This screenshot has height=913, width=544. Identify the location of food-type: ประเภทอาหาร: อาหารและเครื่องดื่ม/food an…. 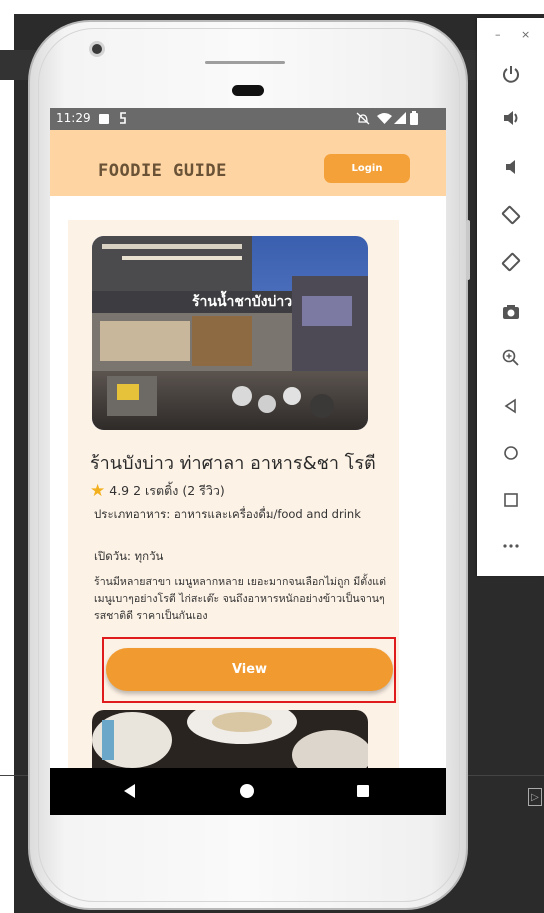
(227, 514).